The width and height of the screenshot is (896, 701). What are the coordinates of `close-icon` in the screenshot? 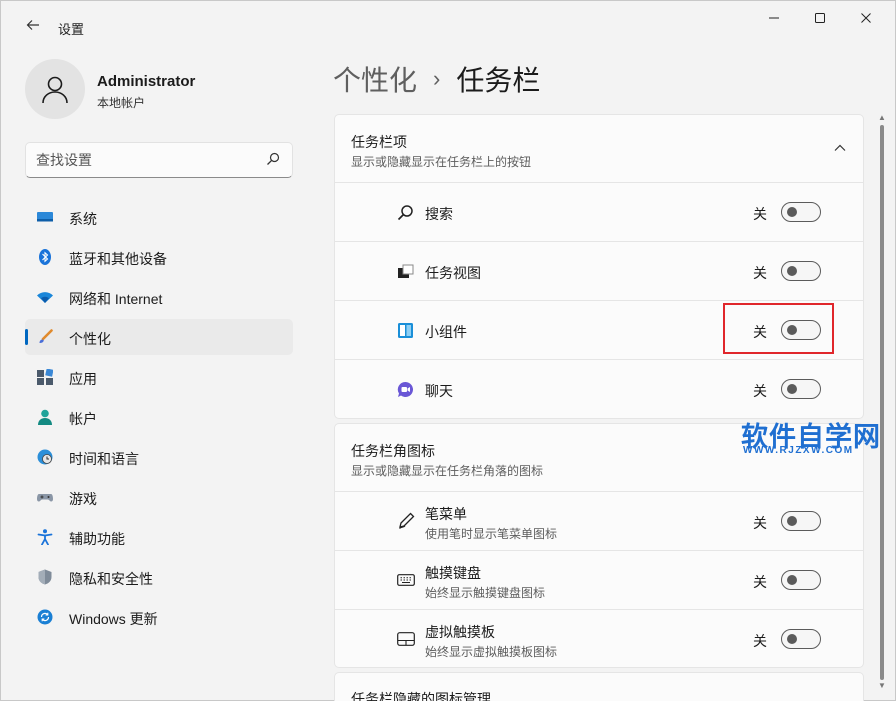 It's located at (866, 18).